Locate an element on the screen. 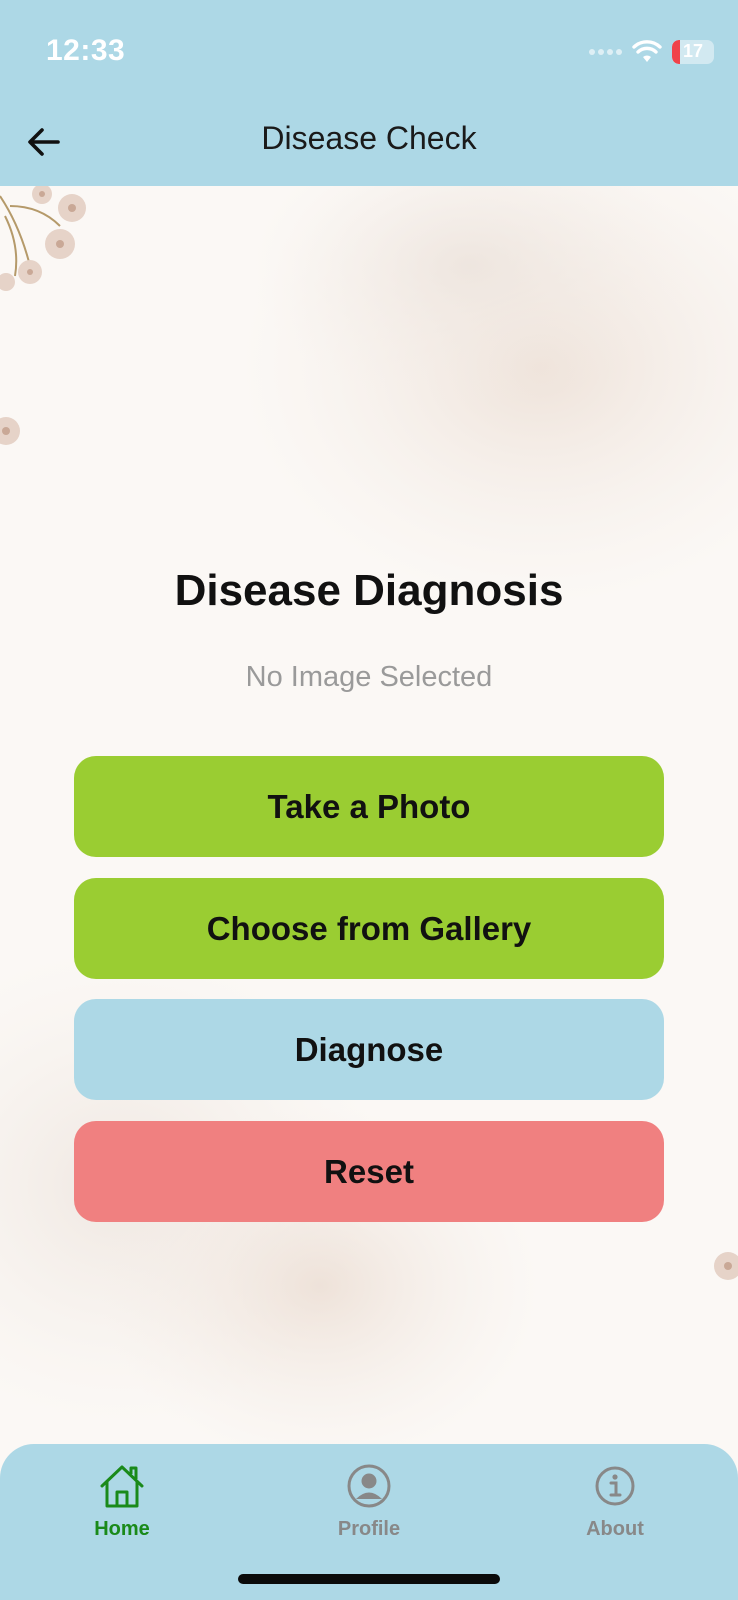  tab-home: Home is located at coordinates (122, 1504).